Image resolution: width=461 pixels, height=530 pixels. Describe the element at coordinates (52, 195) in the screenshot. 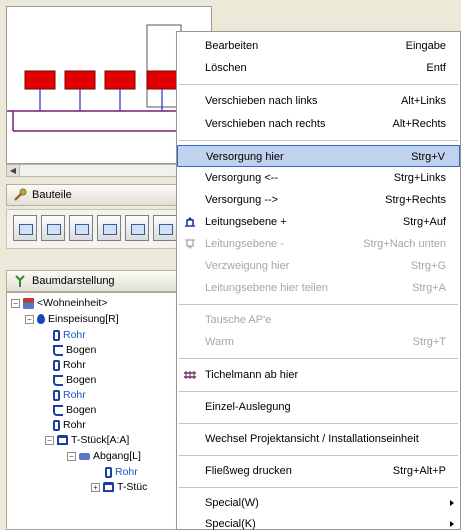

I see `bauteile-label: Bauteile` at that location.